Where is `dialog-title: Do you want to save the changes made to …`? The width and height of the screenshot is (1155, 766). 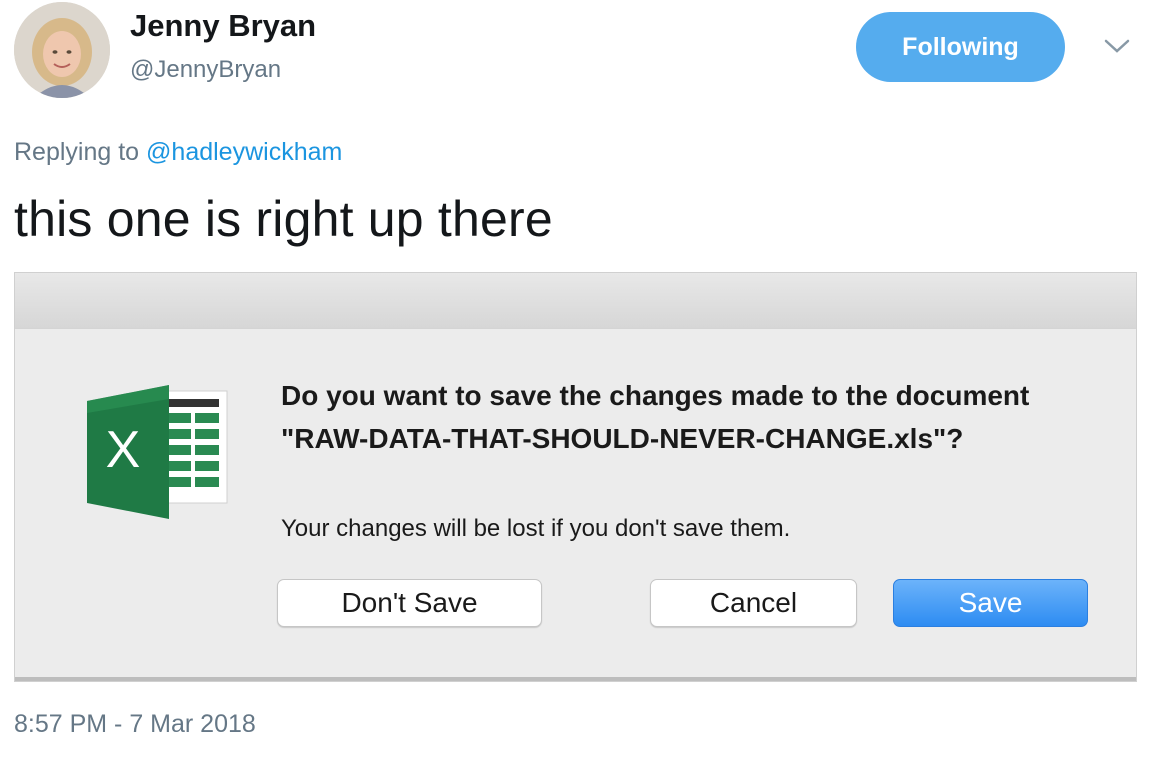 dialog-title: Do you want to save the changes made to … is located at coordinates (655, 417).